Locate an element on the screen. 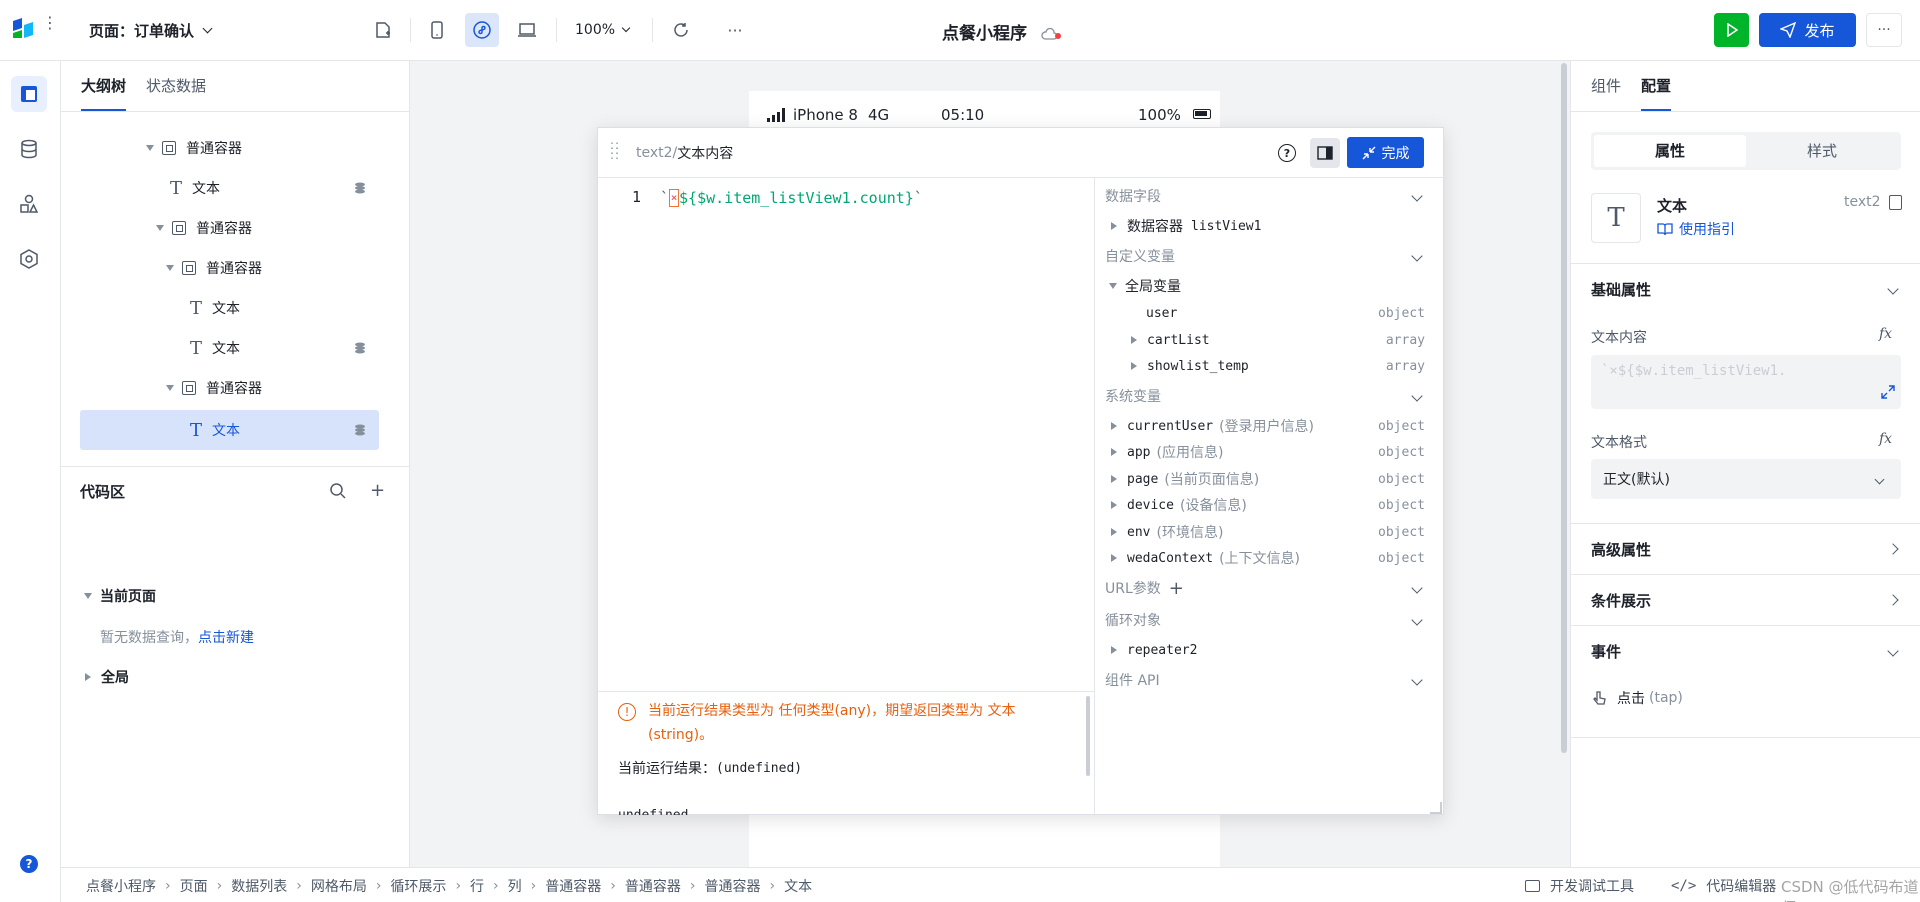  var-item: user object is located at coordinates (1270, 313).